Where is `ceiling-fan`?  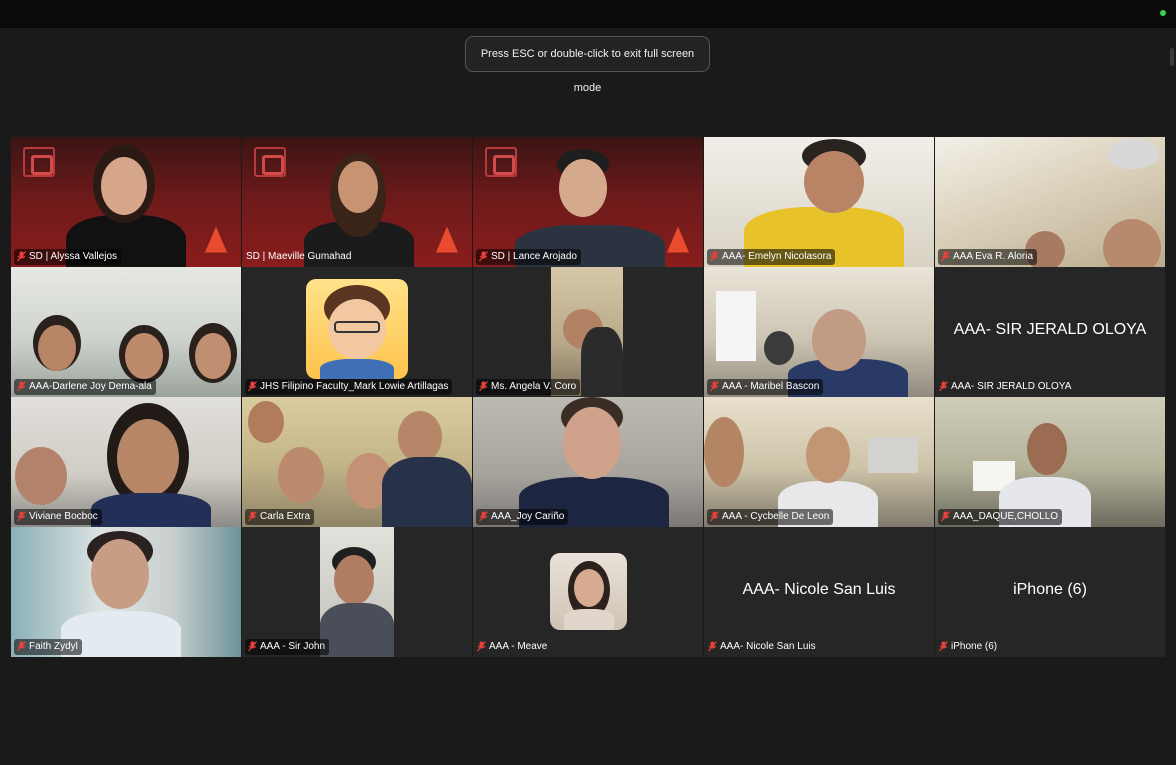
ceiling-fan is located at coordinates (1133, 154).